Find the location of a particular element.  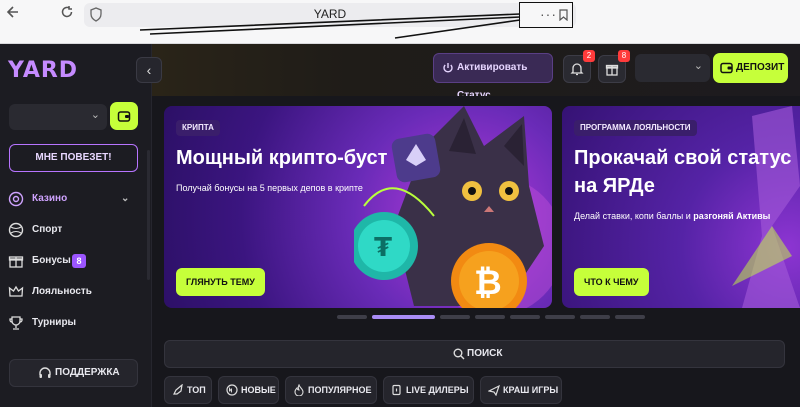

category-label: КРАШ ИГРЫ is located at coordinates (531, 390).